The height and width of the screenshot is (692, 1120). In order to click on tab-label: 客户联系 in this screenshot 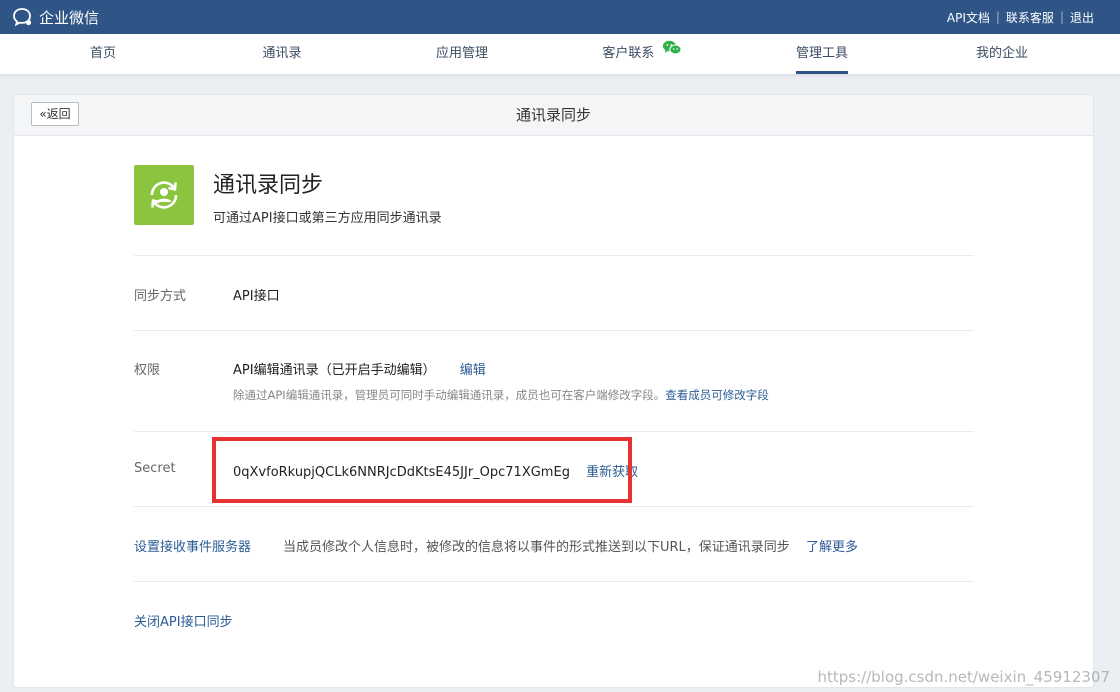, I will do `click(628, 53)`.